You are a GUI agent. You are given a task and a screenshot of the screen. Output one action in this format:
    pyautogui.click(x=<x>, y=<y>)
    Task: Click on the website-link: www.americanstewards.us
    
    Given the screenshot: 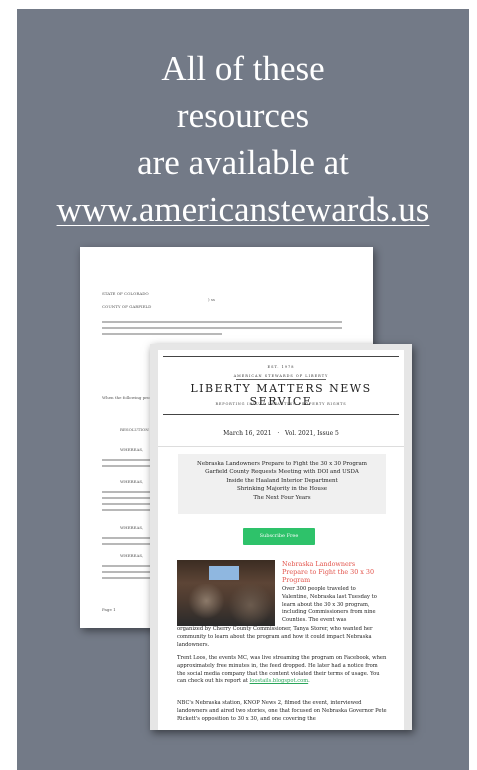 What is the action you would take?
    pyautogui.click(x=243, y=209)
    